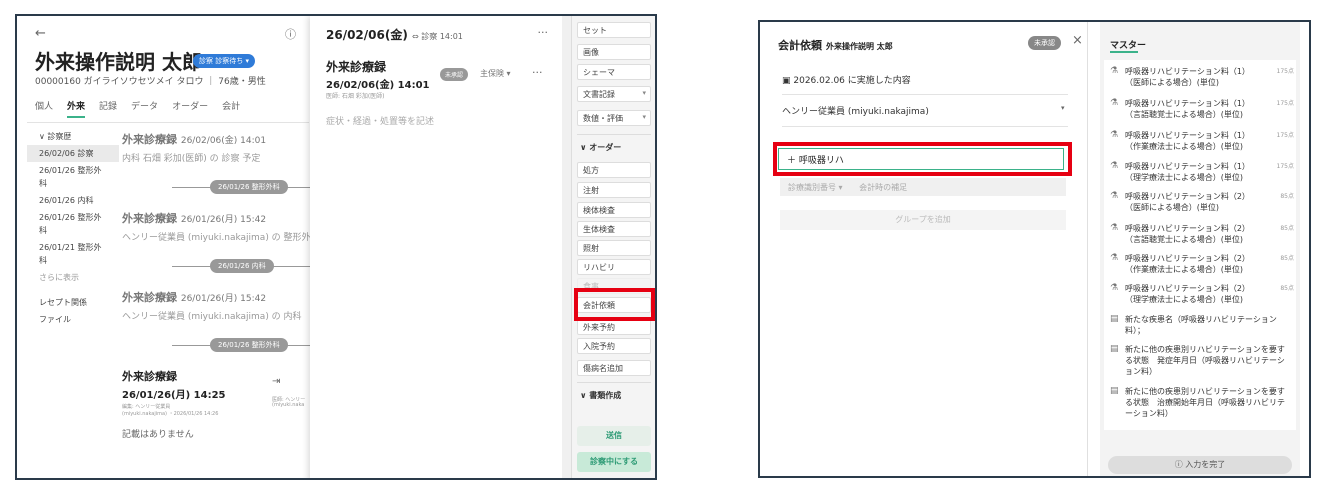 This screenshot has width=1332, height=494. Describe the element at coordinates (855, 110) in the screenshot. I see `user-select: ヘンリー従業員 (miyuki.nakajima)` at that location.